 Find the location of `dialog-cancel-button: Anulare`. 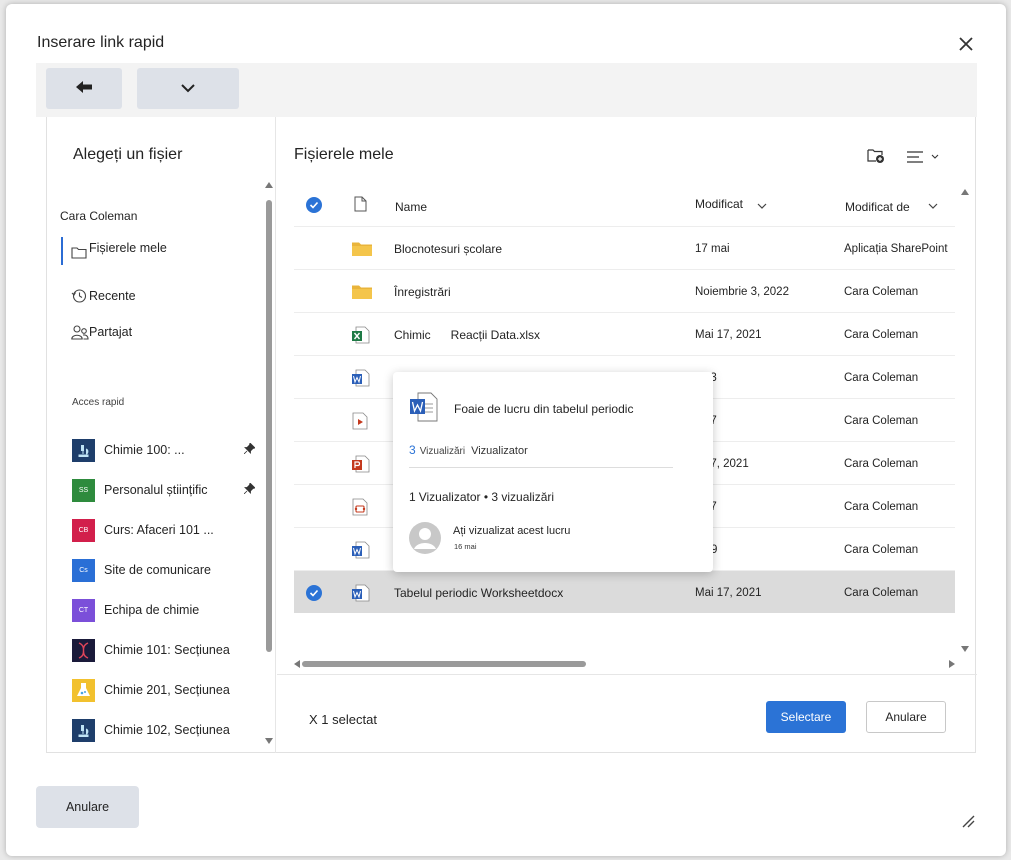

dialog-cancel-button: Anulare is located at coordinates (87, 807).